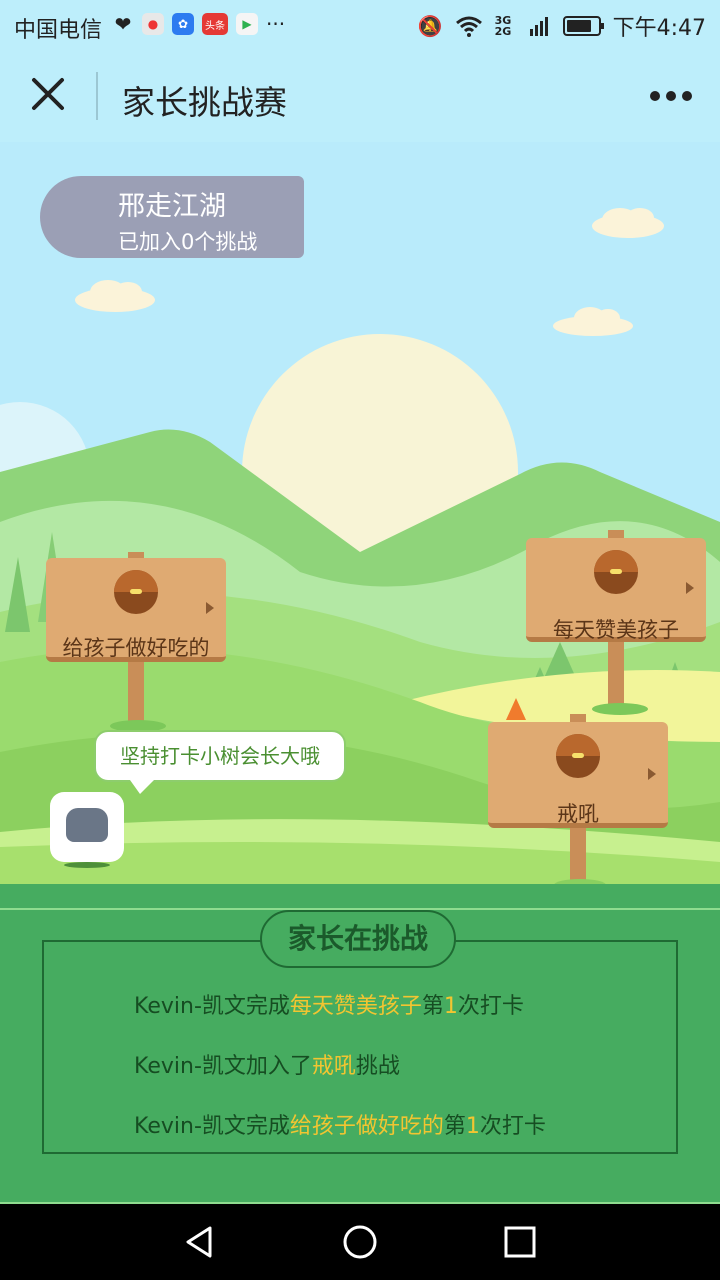 The width and height of the screenshot is (720, 1280). Describe the element at coordinates (247, 24) in the screenshot. I see `video-play-icon: ▶` at that location.